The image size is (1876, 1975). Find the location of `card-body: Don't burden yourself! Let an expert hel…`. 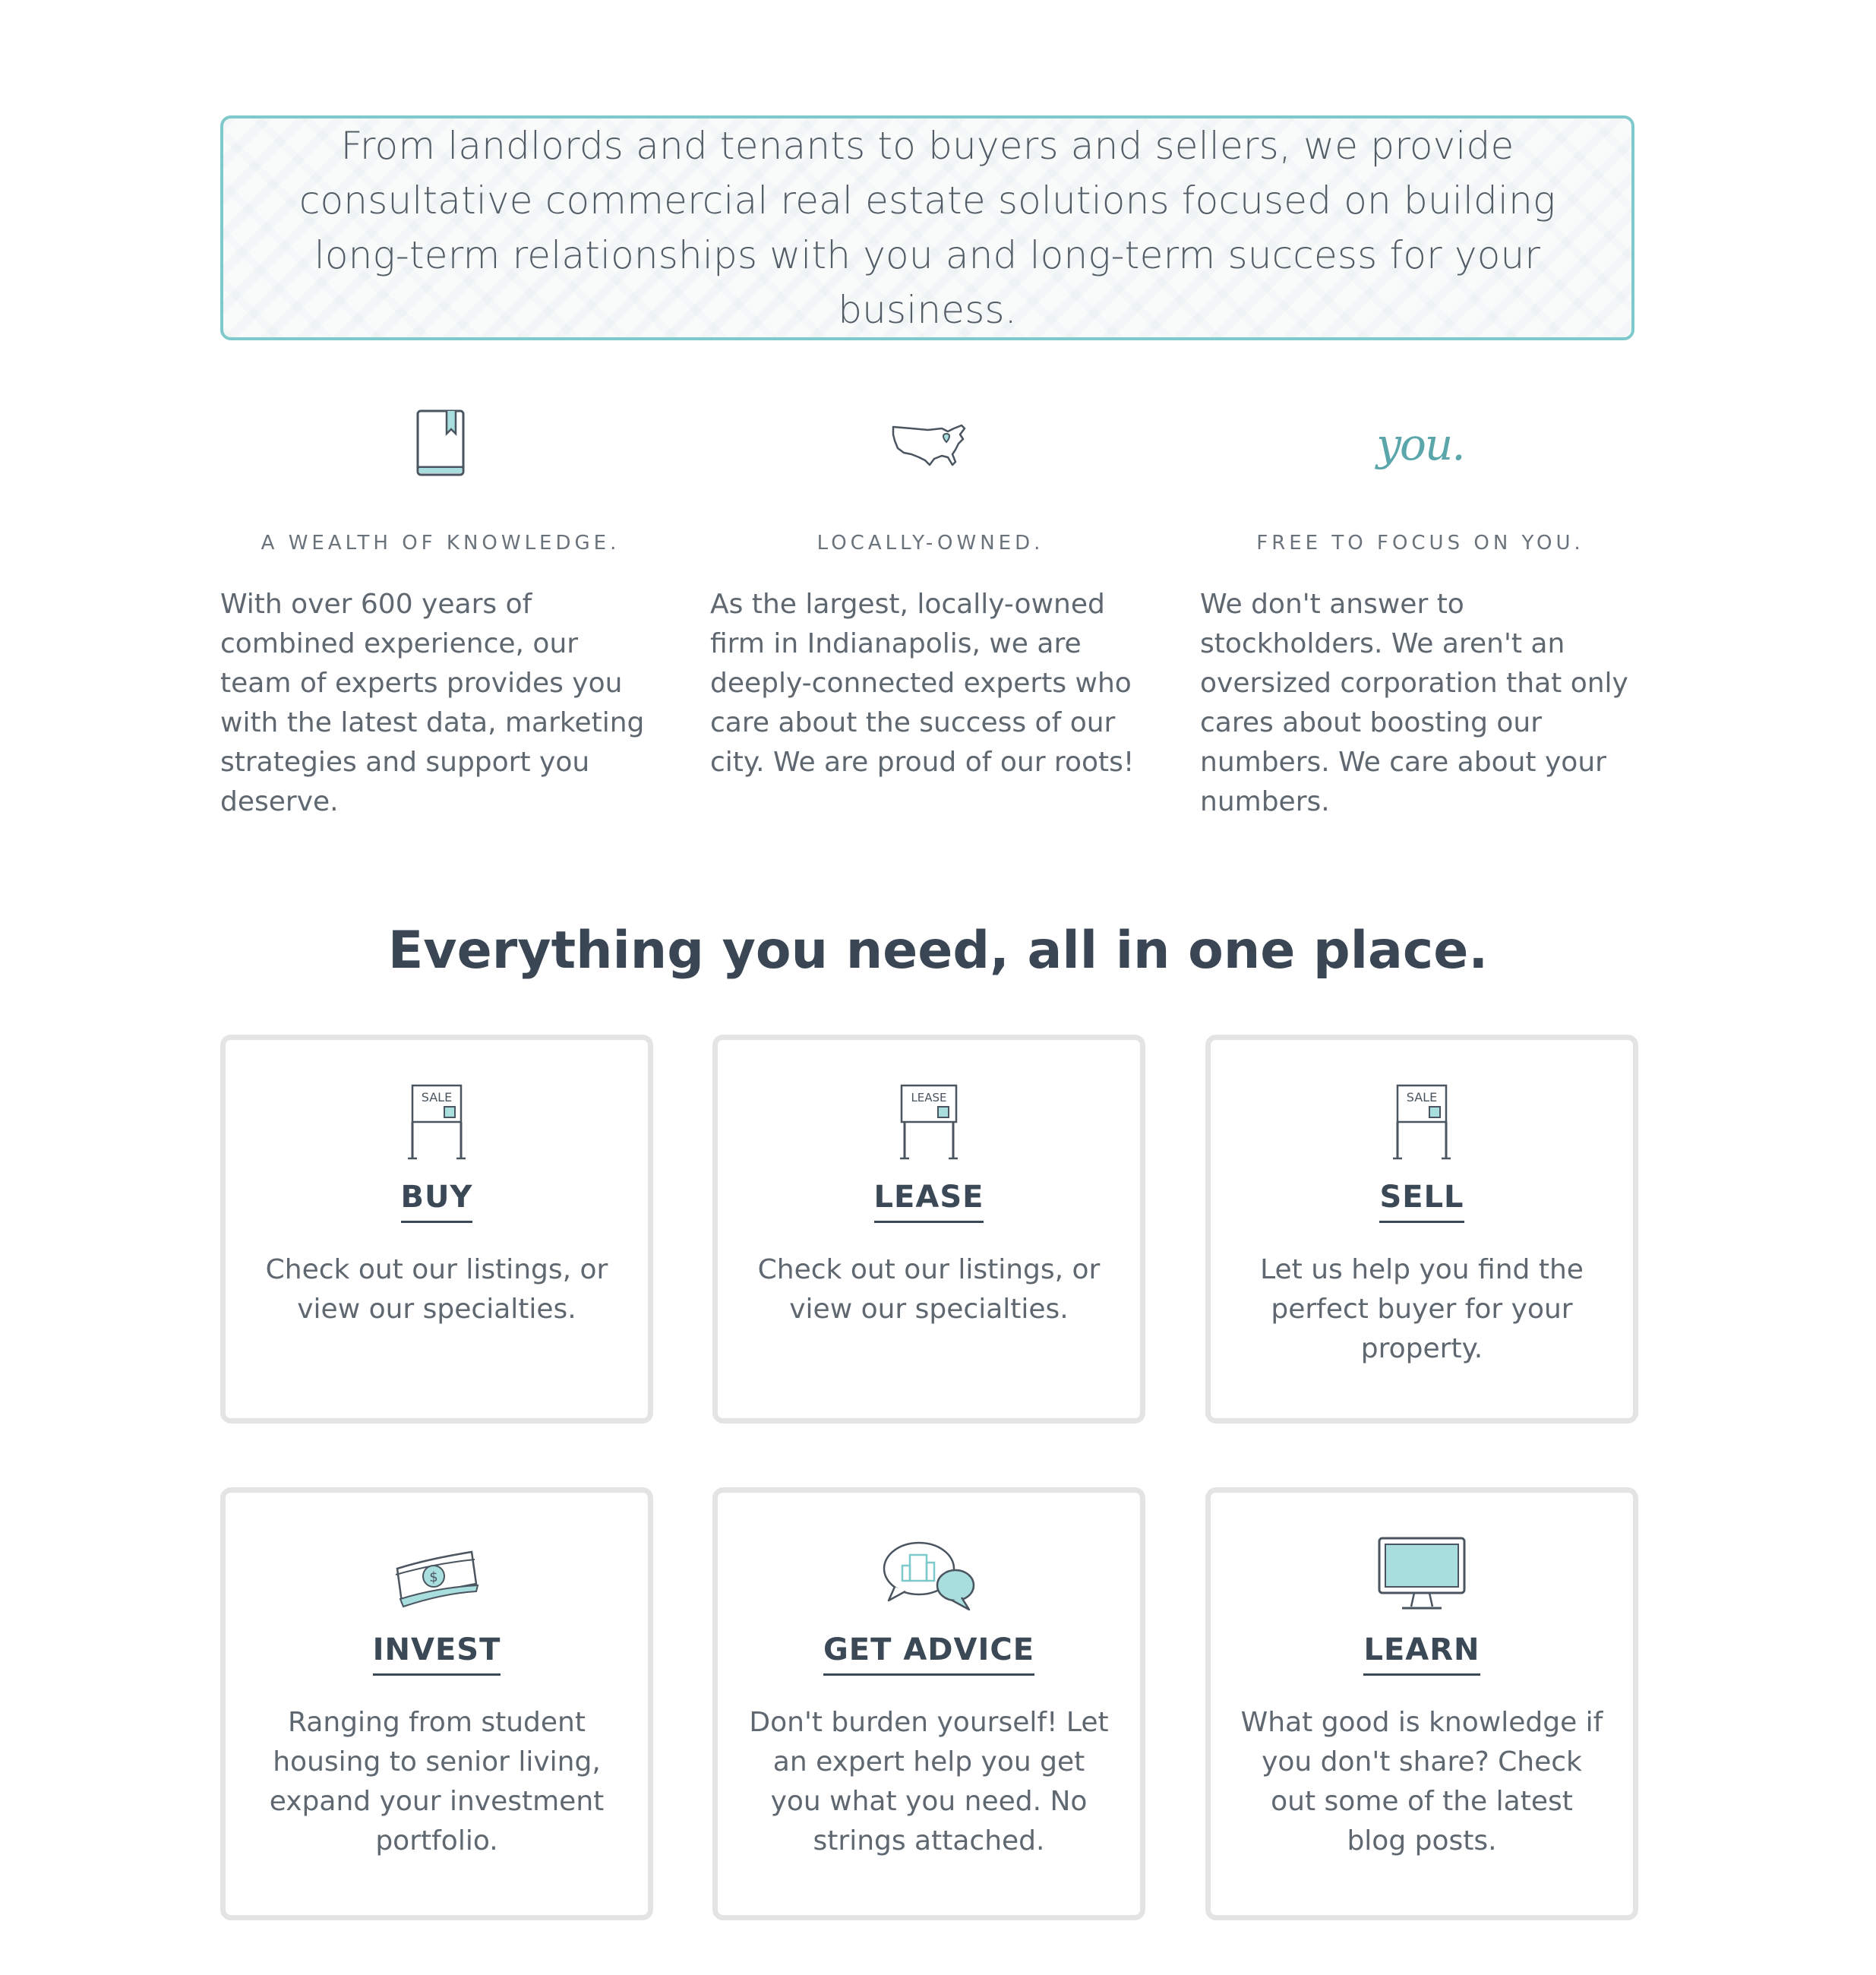

card-body: Don't burden yourself! Let an expert hel… is located at coordinates (929, 1781).